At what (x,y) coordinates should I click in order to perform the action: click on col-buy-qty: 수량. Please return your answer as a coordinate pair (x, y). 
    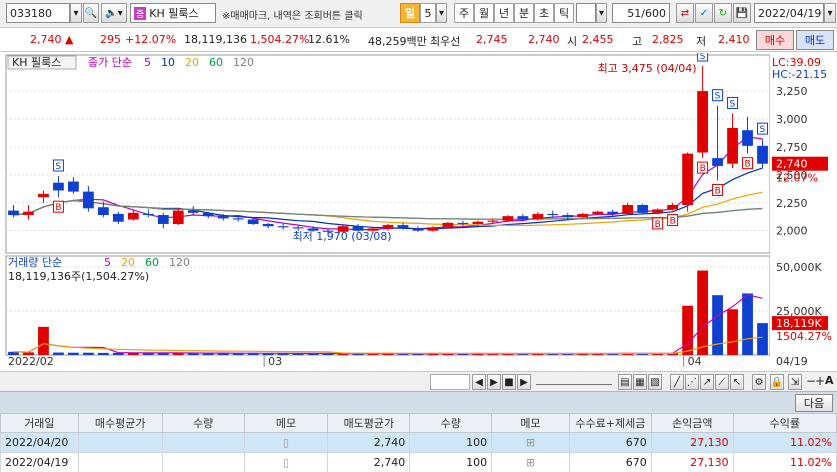
    Looking at the image, I should click on (203, 423).